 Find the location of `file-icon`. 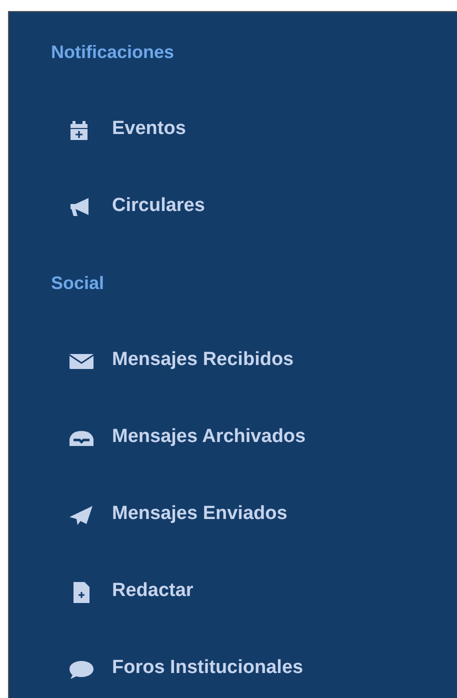

file-icon is located at coordinates (82, 592).